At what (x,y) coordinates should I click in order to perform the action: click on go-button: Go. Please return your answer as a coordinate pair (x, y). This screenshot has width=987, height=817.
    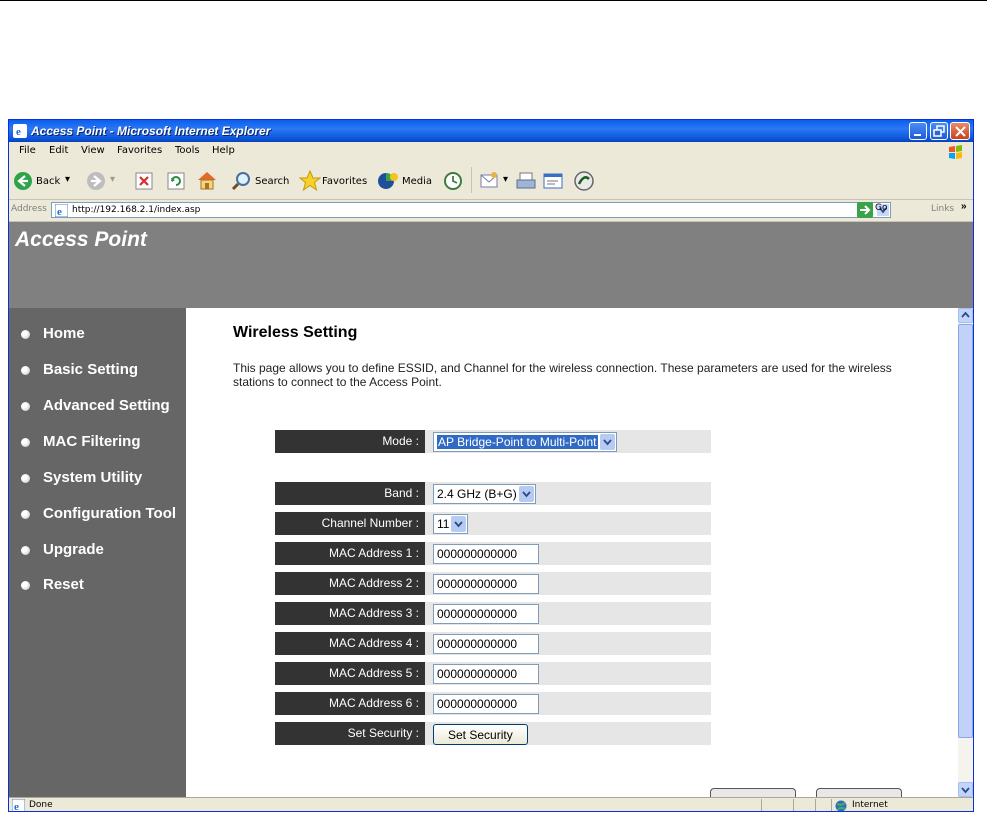
    Looking at the image, I should click on (881, 208).